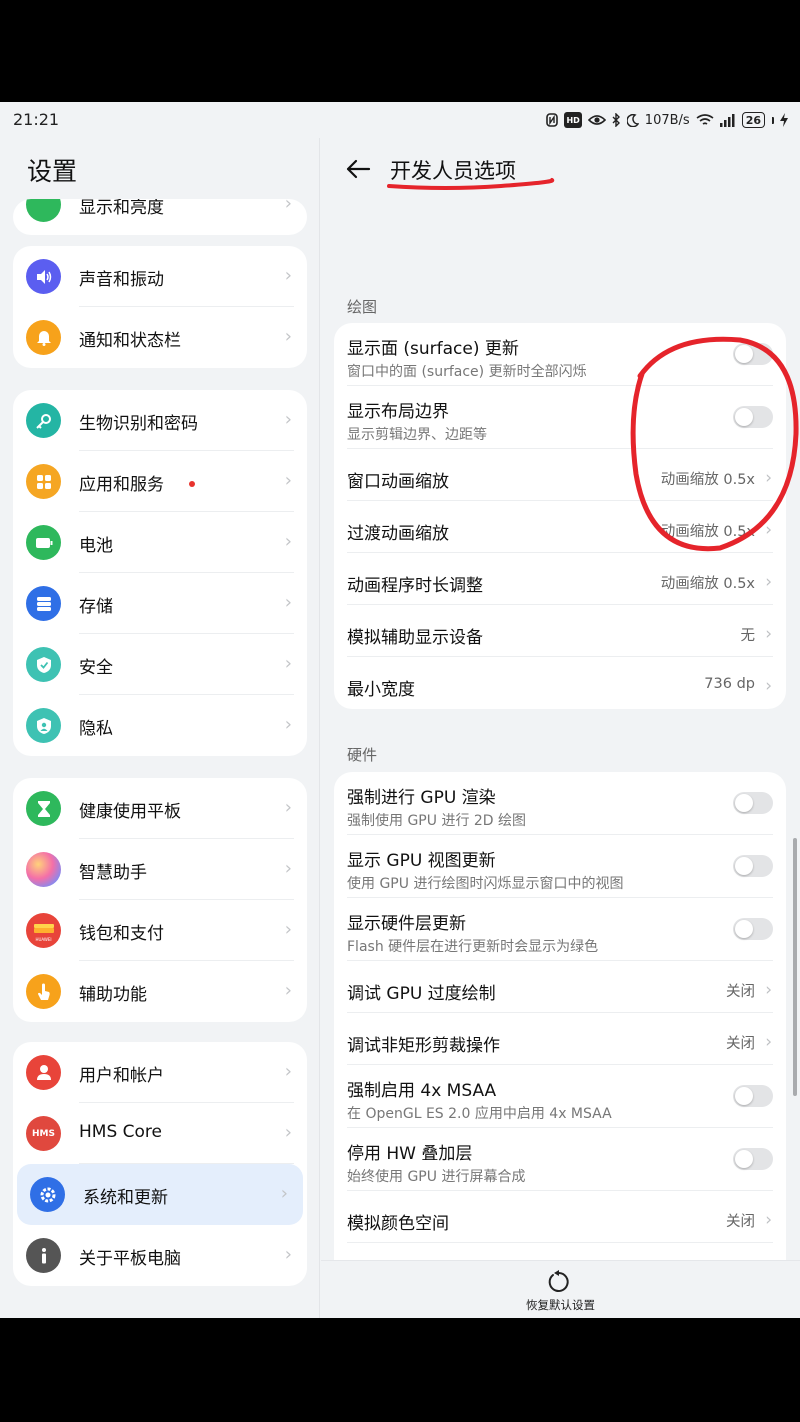 The image size is (800, 1422). I want to click on settings-item-wallet: HUAWEI 钱包和支付 ›, so click(160, 930).